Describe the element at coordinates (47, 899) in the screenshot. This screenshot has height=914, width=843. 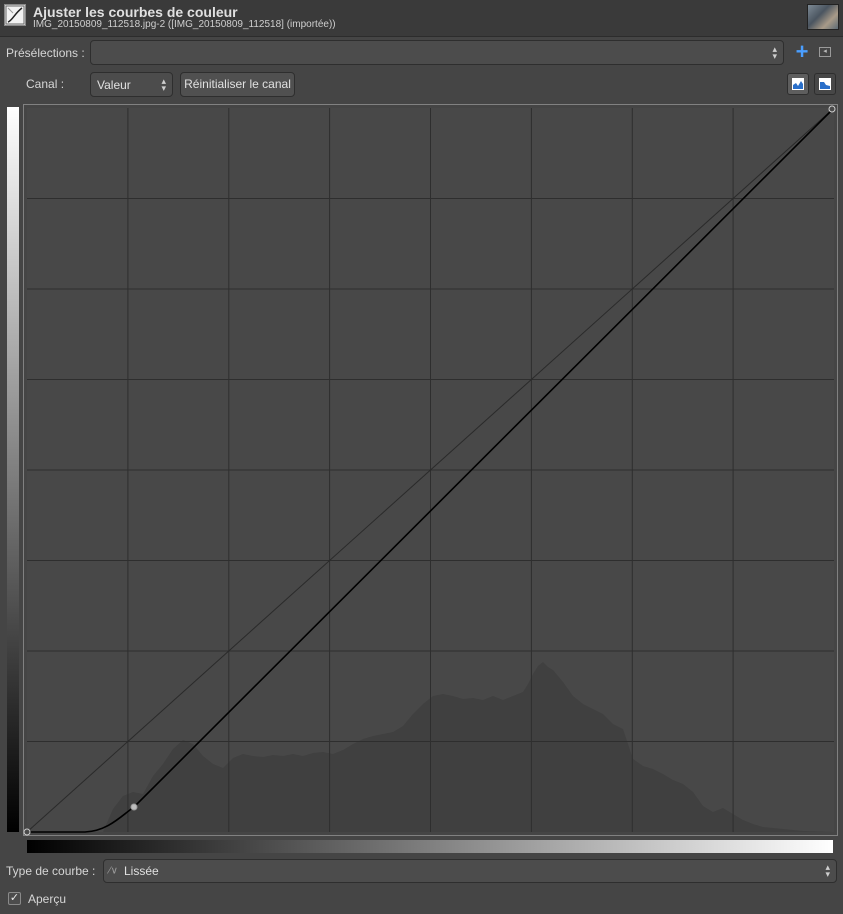
I see `preview-label: Aperçu` at that location.